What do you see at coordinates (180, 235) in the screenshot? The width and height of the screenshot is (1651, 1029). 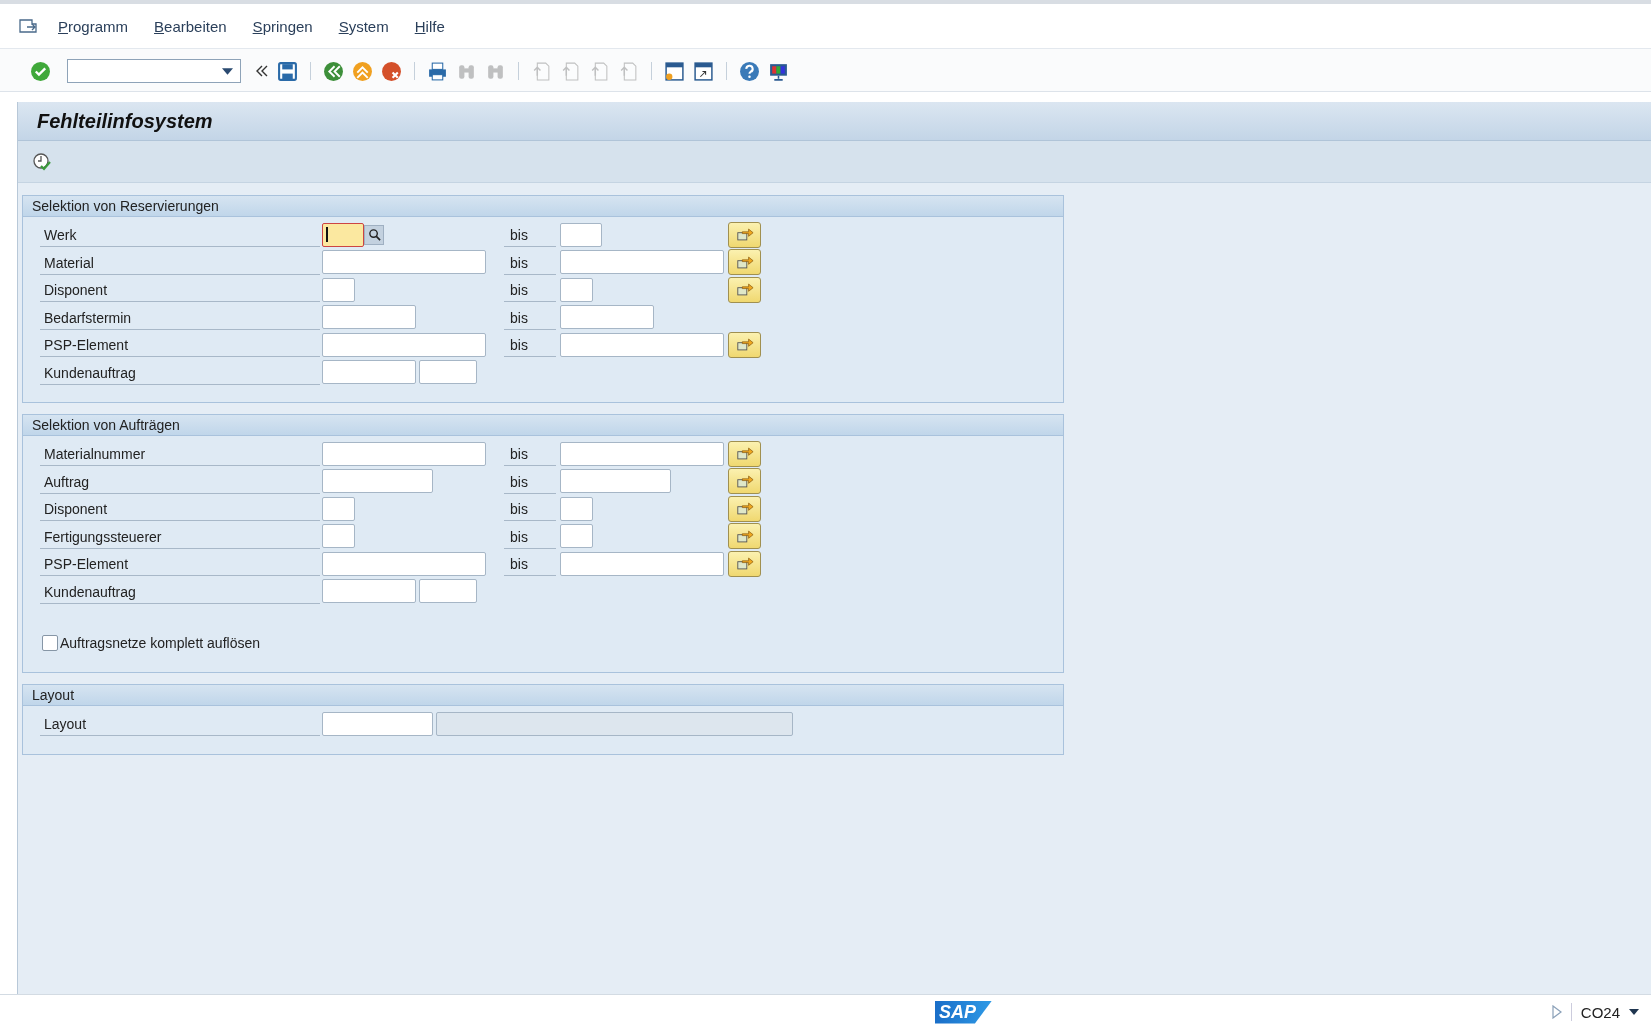 I see `field-label: Werk` at bounding box center [180, 235].